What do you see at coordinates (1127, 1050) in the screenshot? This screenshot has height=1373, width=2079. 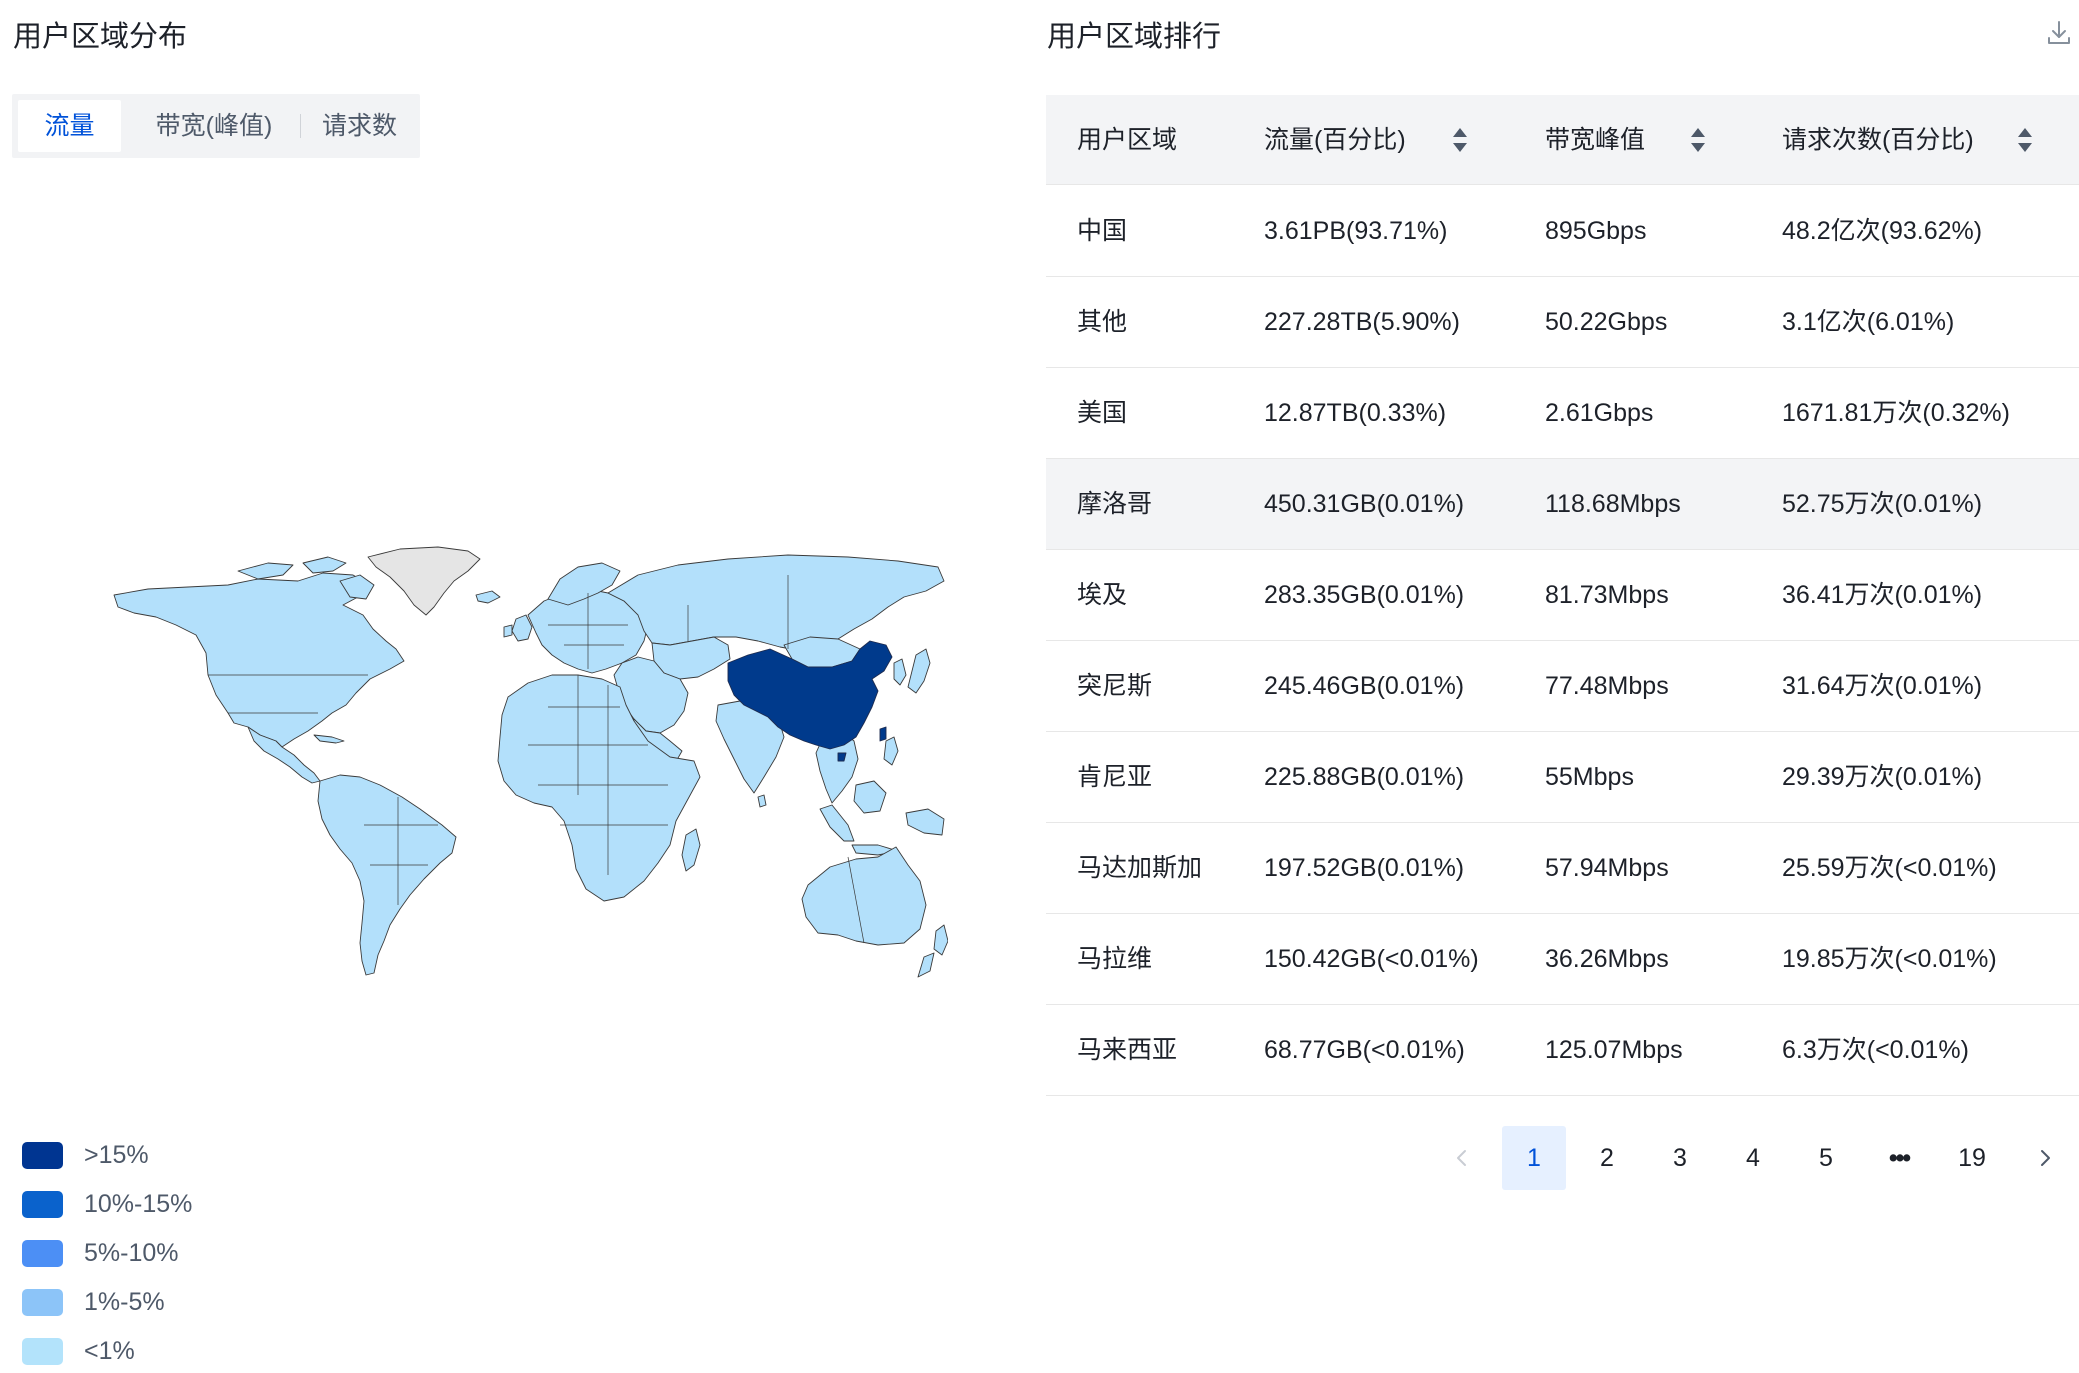 I see `cell-region: 马来西亚` at bounding box center [1127, 1050].